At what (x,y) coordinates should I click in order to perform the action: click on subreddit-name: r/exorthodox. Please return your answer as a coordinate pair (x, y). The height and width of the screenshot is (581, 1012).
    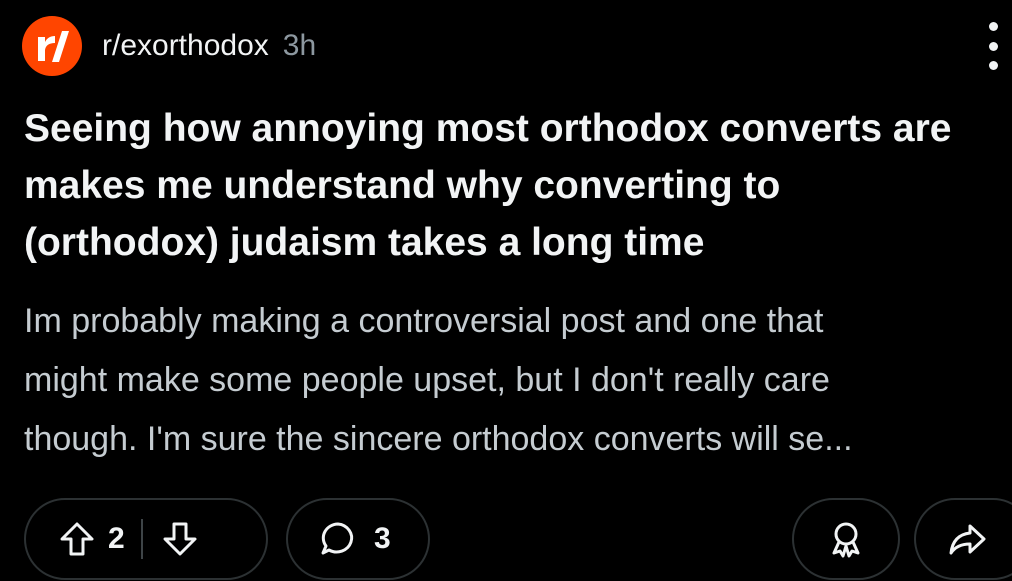
    Looking at the image, I should click on (185, 46).